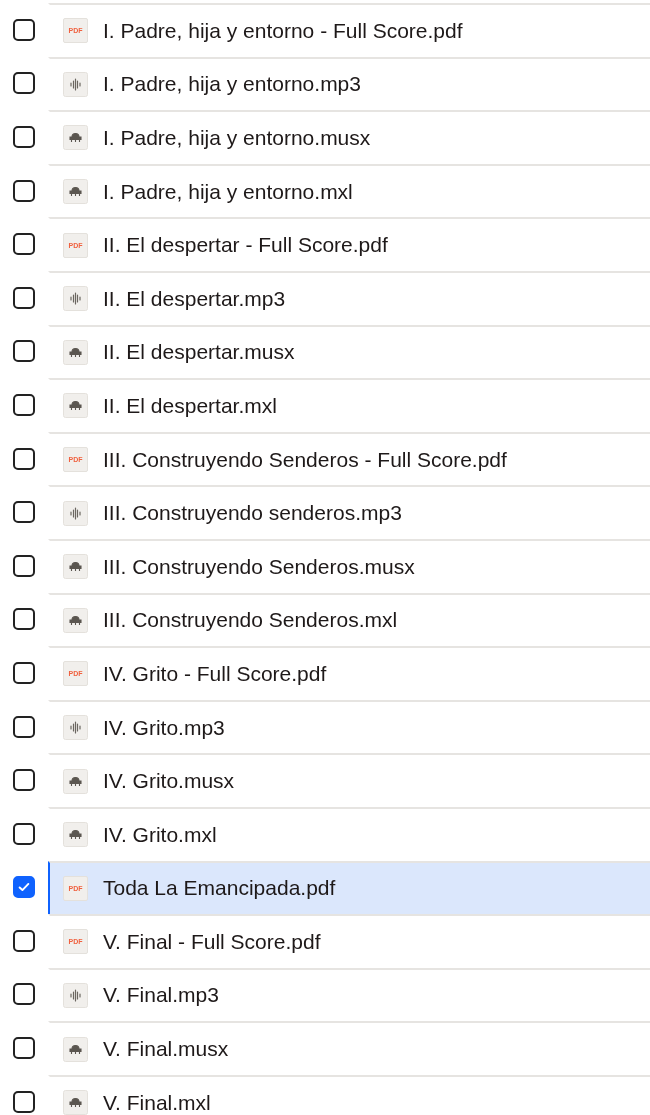  Describe the element at coordinates (305, 459) in the screenshot. I see `file-name: III. Construyendo Senderos - Full Score.pdf` at that location.